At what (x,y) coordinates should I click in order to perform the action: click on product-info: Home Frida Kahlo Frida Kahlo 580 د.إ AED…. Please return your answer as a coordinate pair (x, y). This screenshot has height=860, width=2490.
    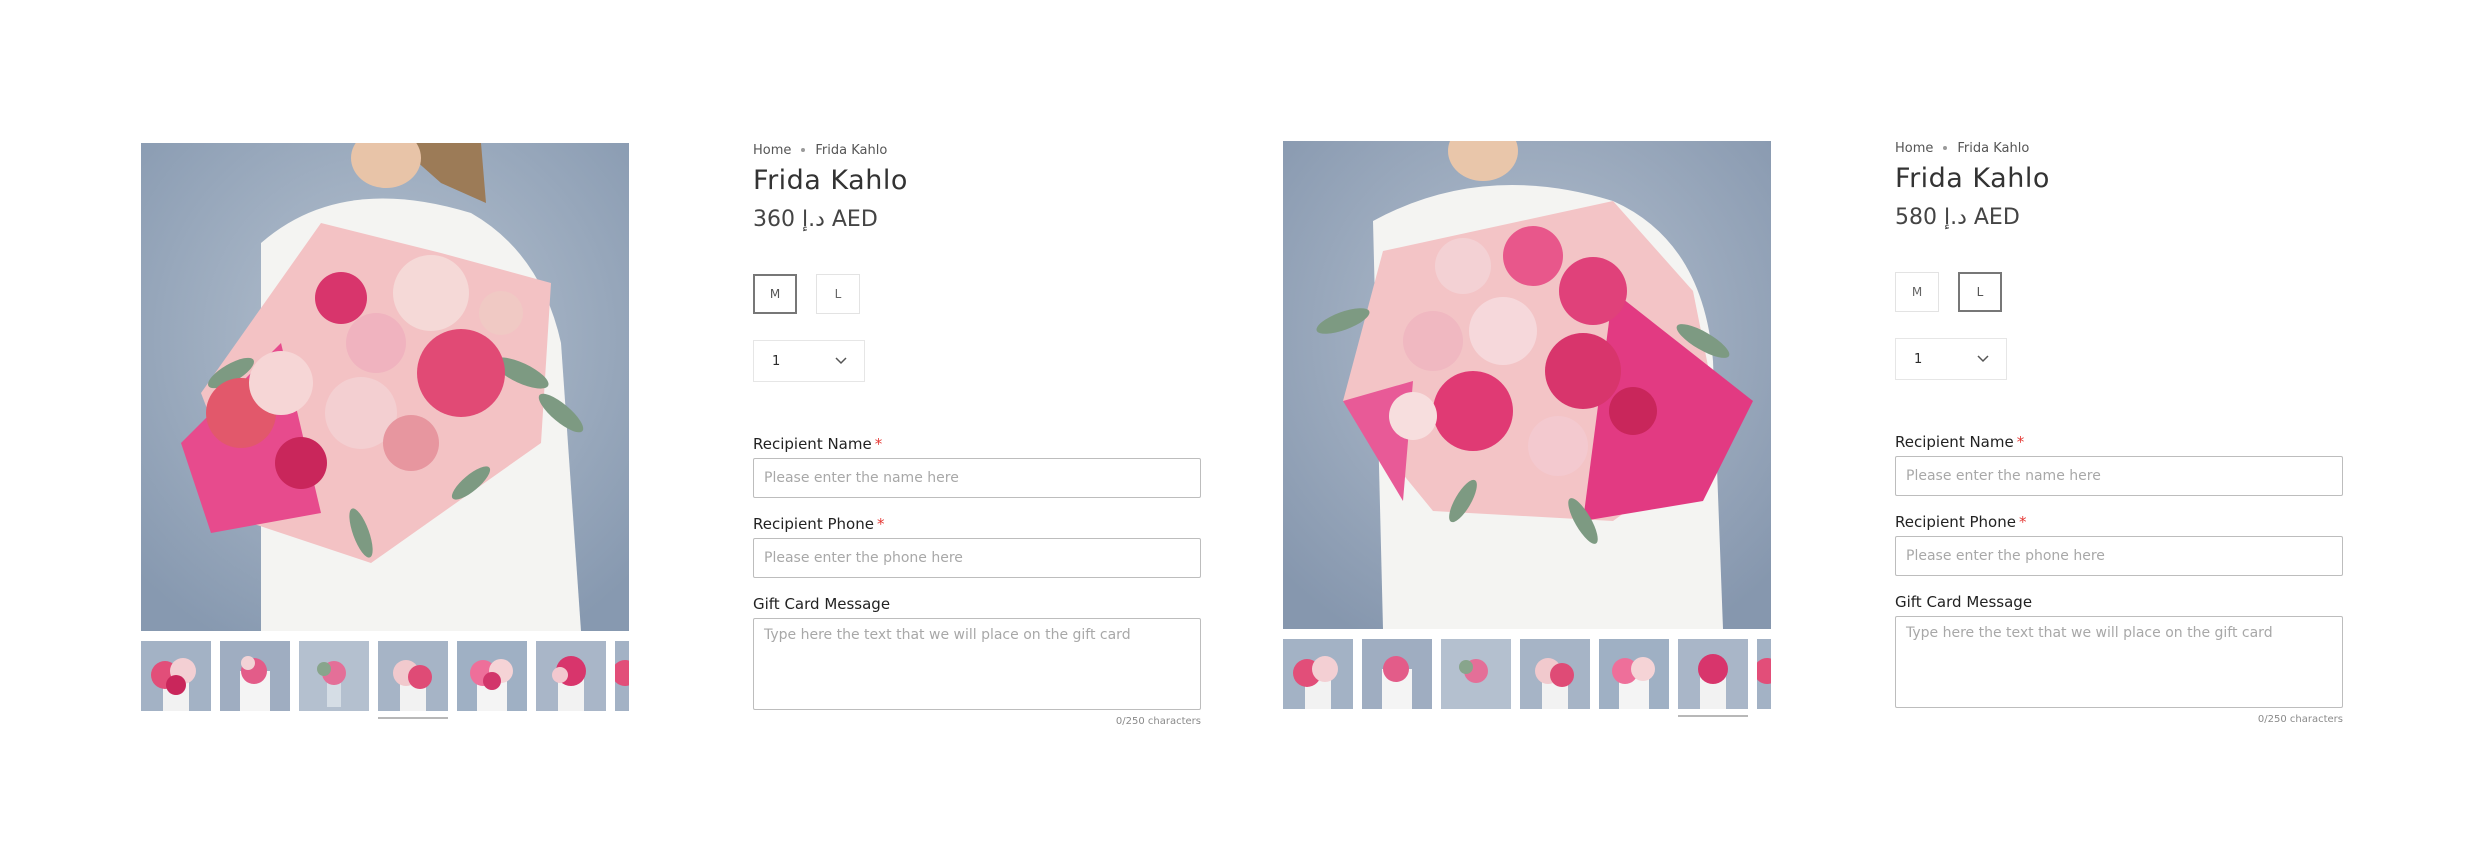
    Looking at the image, I should click on (2120, 432).